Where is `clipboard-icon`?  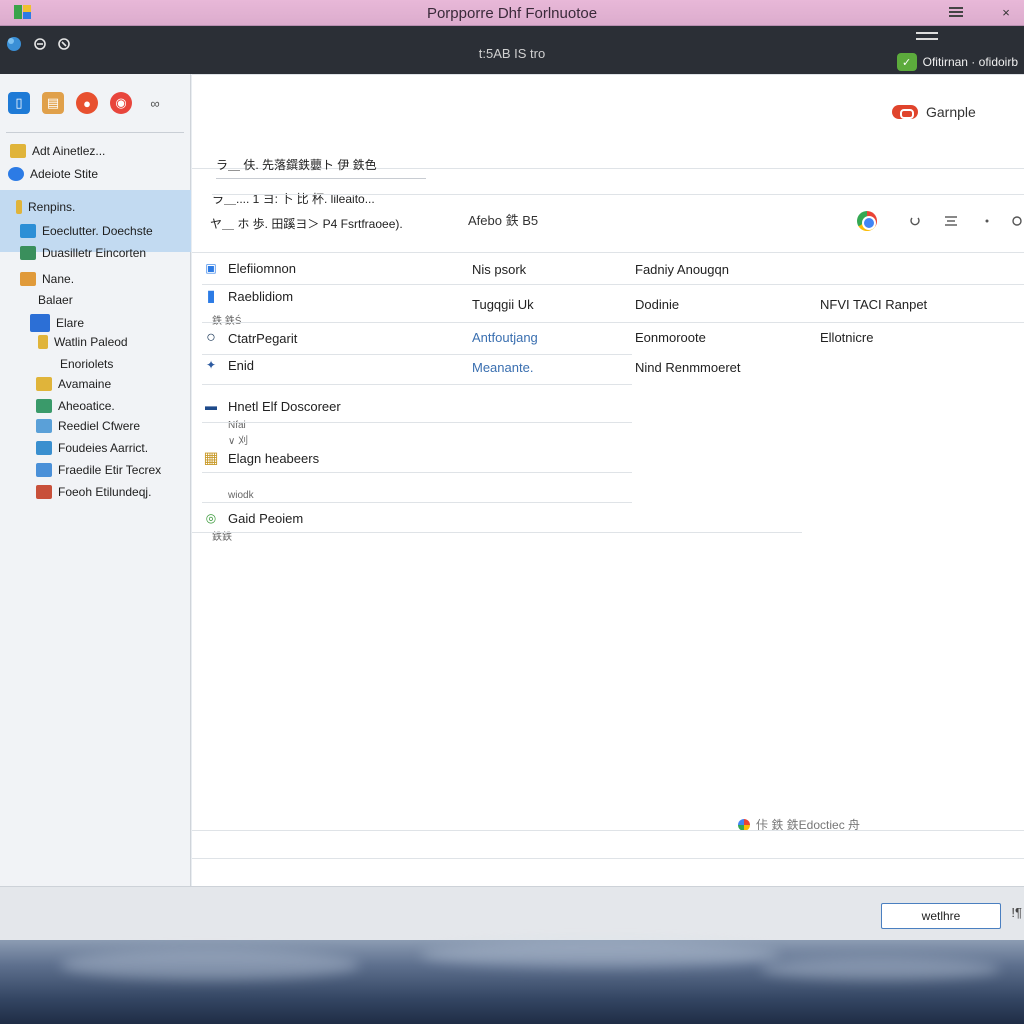
clipboard-icon is located at coordinates (28, 231).